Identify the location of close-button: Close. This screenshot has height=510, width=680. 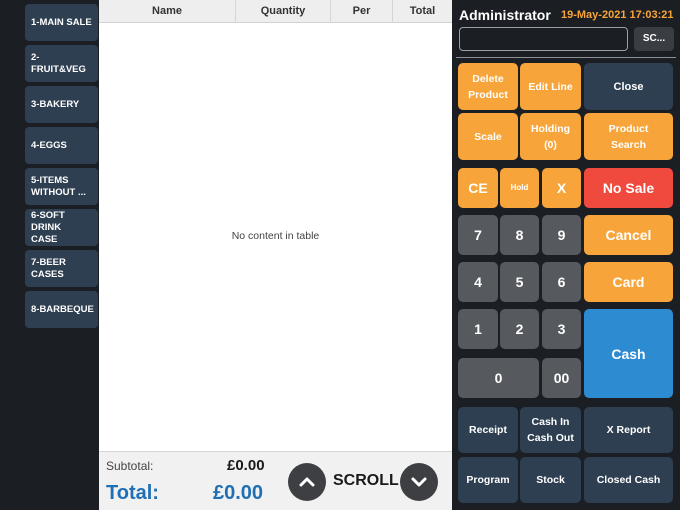
(628, 86).